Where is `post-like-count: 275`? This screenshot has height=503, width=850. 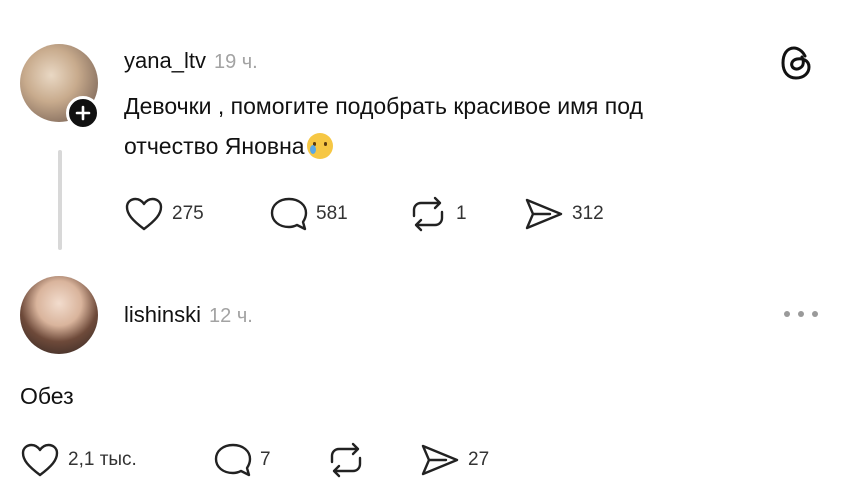 post-like-count: 275 is located at coordinates (188, 213).